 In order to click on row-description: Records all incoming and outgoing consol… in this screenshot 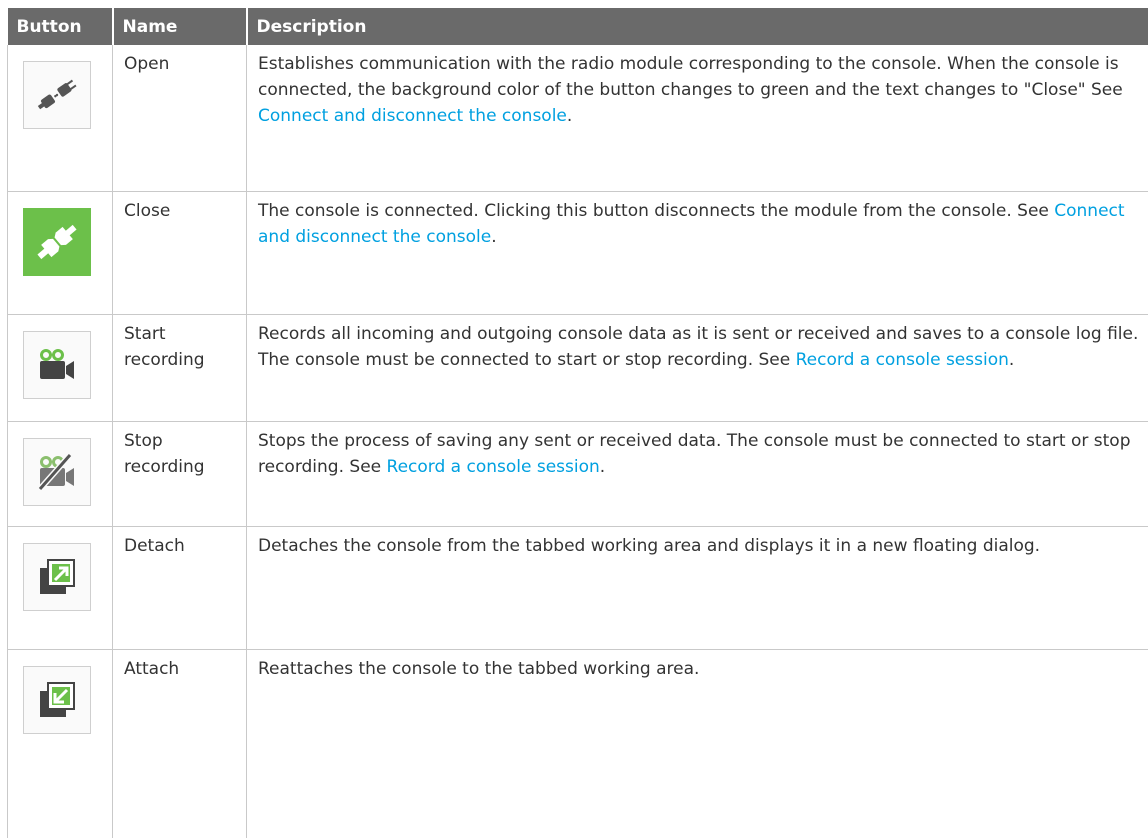, I will do `click(697, 367)`.